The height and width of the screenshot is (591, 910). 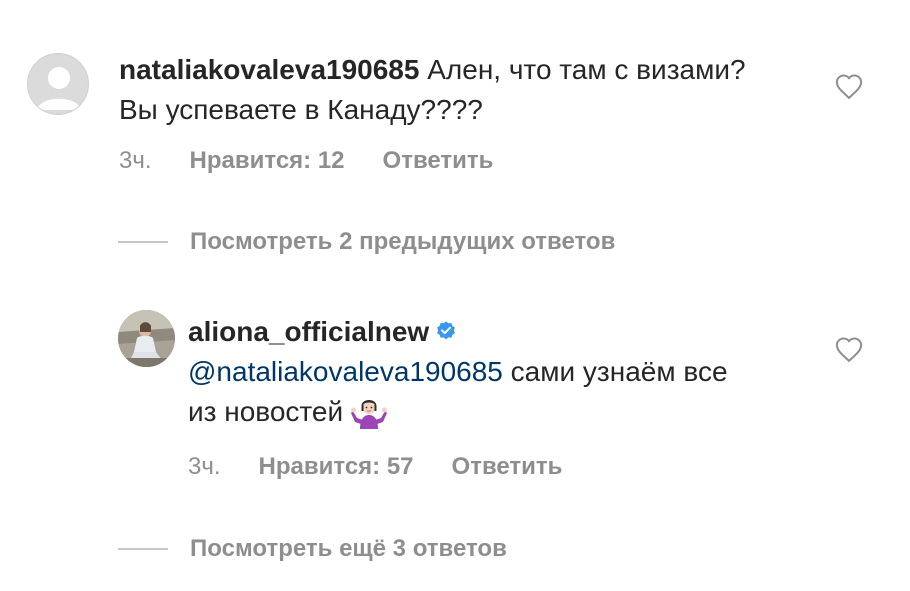 What do you see at coordinates (403, 241) in the screenshot?
I see `view-replies-label: Посмотреть 2 предыдущих ответов` at bounding box center [403, 241].